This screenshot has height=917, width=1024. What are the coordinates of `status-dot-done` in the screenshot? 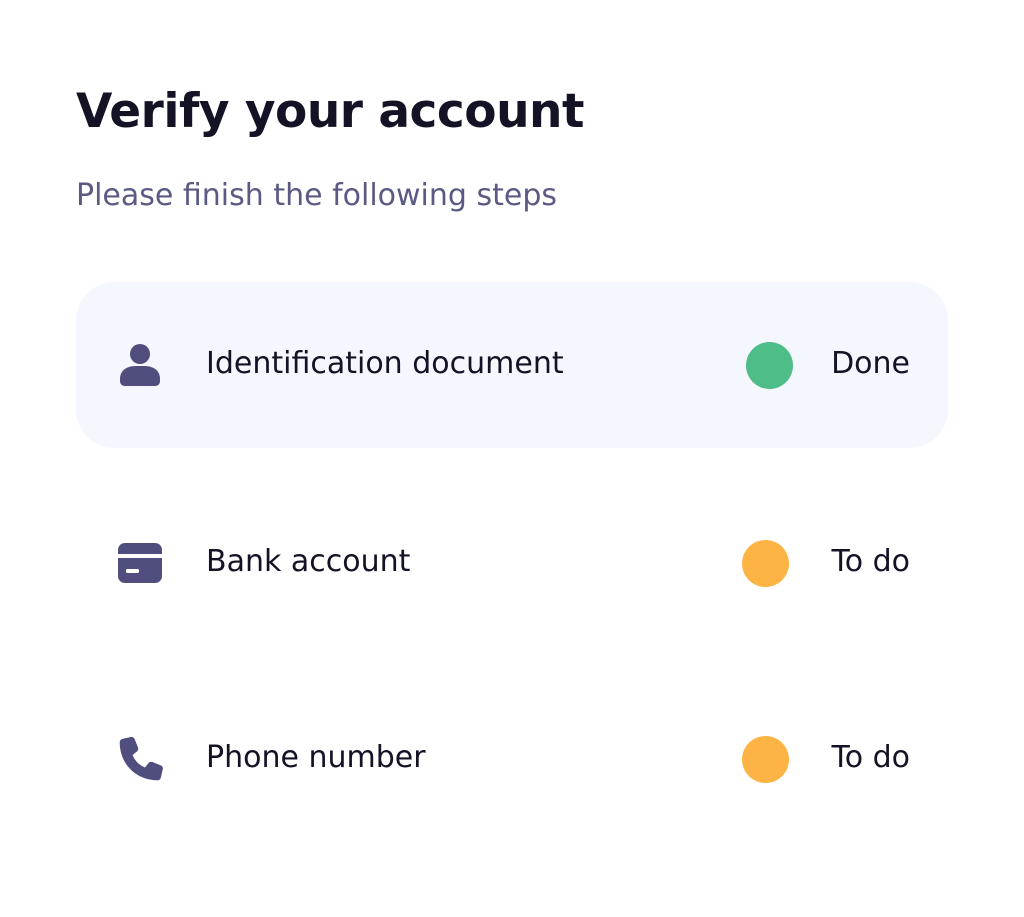 It's located at (769, 365).